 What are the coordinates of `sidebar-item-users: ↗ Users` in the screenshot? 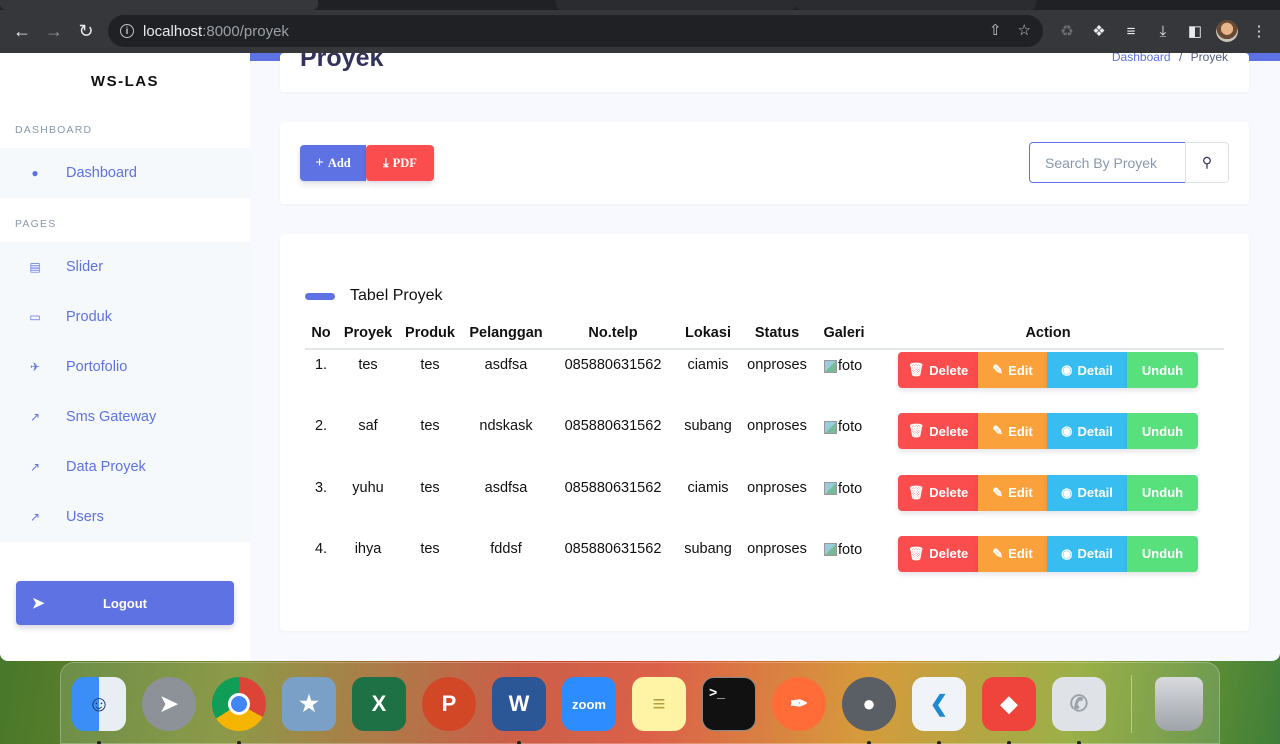 It's located at (125, 517).